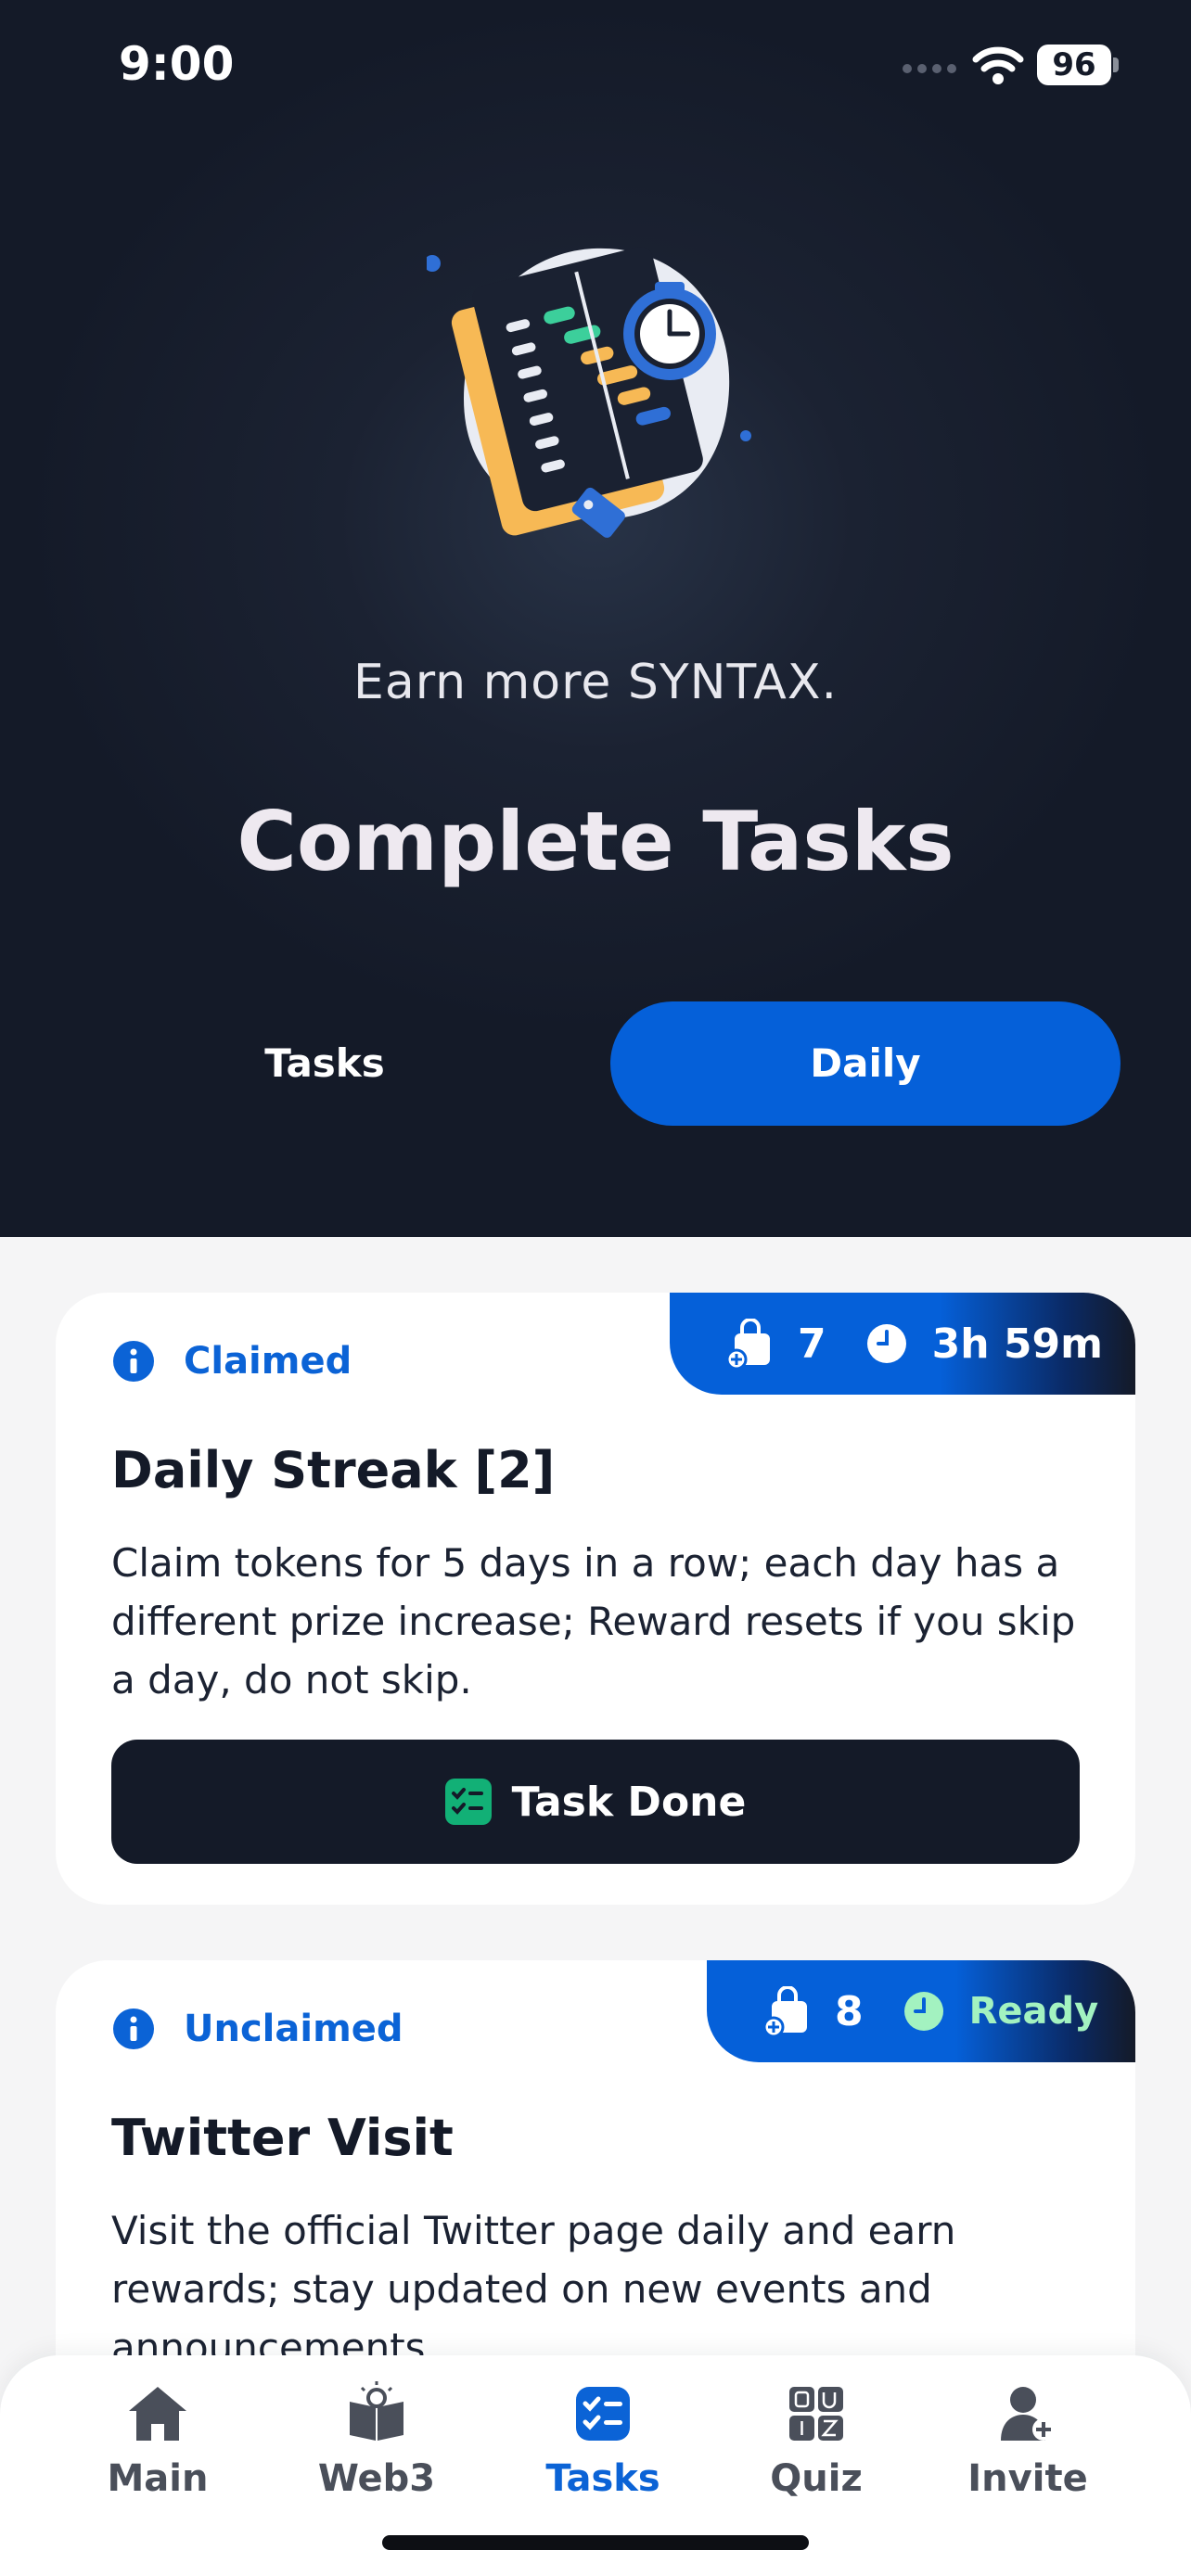 The image size is (1191, 2576). What do you see at coordinates (812, 1344) in the screenshot?
I see `reward-amount: 7` at bounding box center [812, 1344].